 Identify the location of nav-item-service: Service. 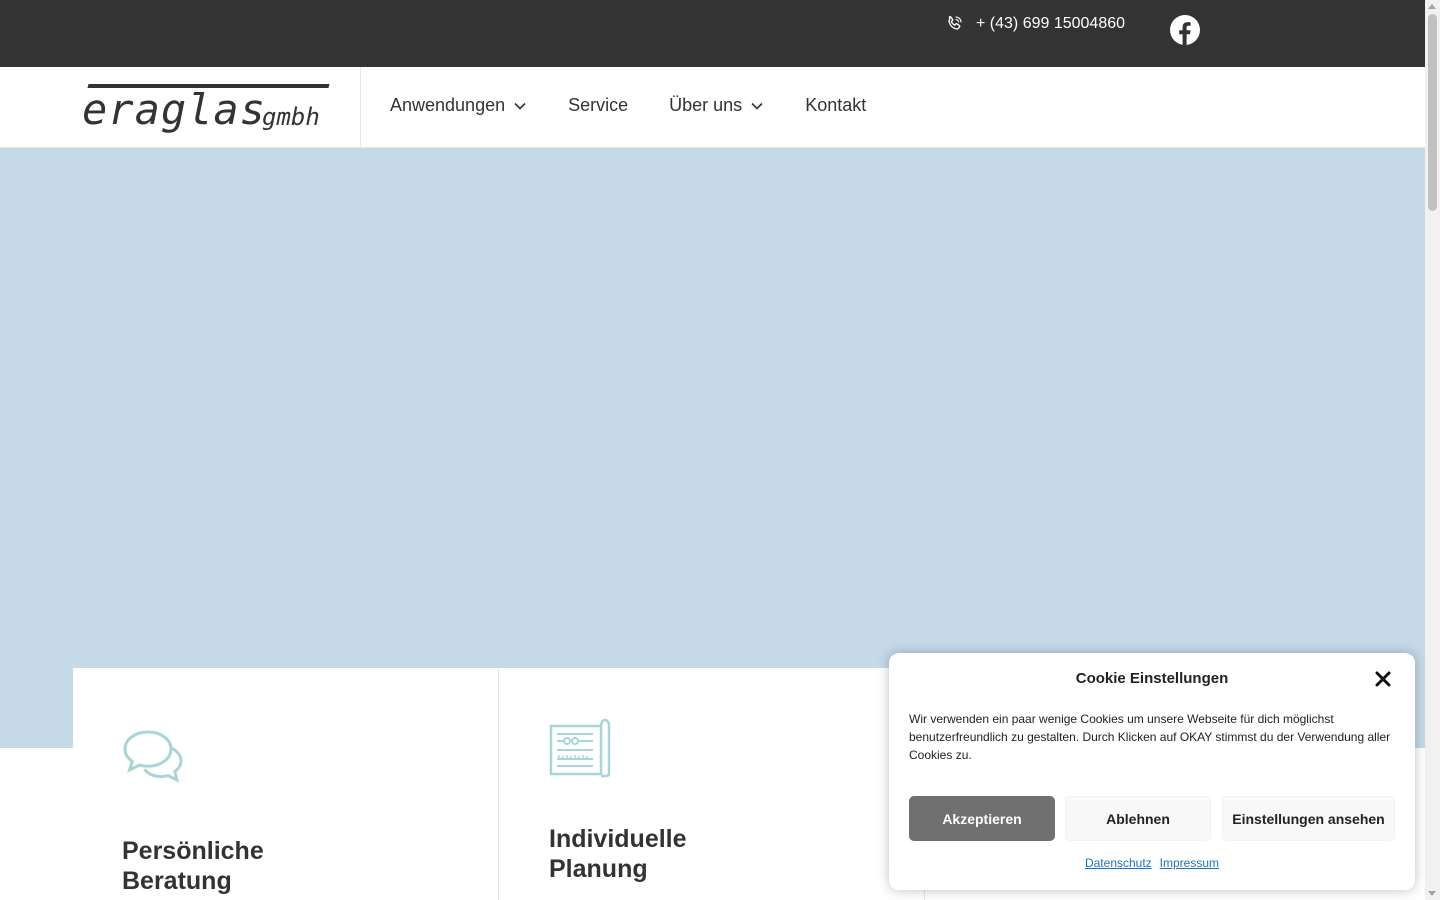
(598, 105).